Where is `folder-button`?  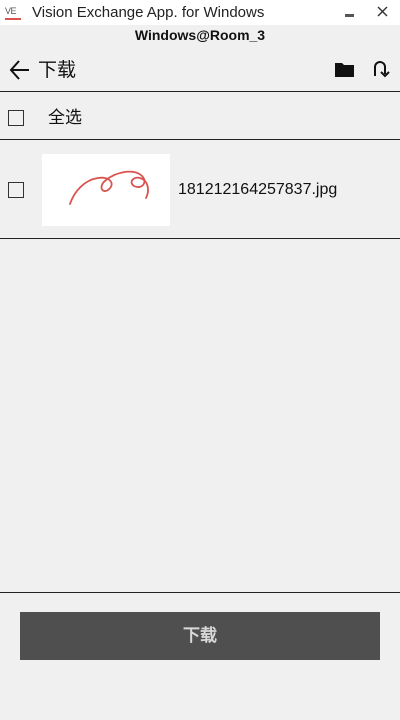
folder-button is located at coordinates (345, 70).